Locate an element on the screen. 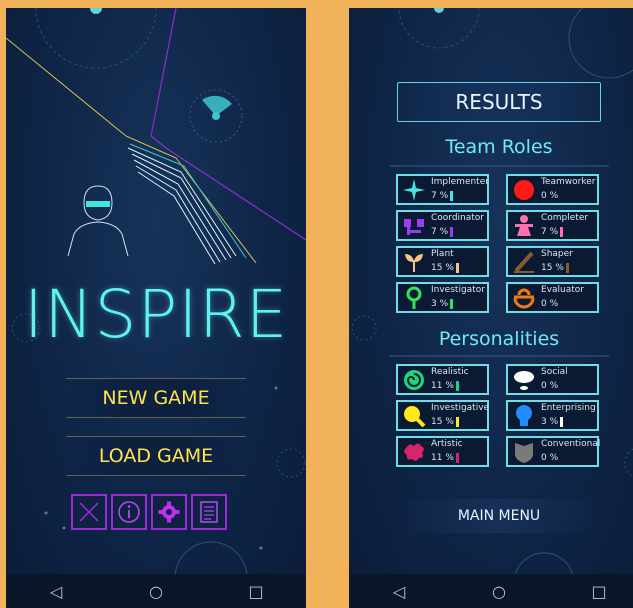 The width and height of the screenshot is (633, 608). personality-name: Conventional is located at coordinates (571, 444).